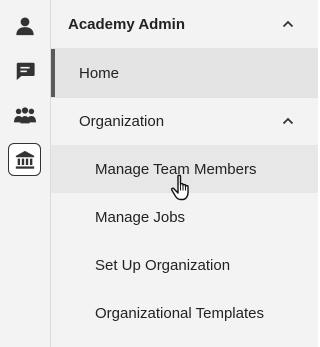 This screenshot has height=347, width=320. What do you see at coordinates (126, 24) in the screenshot?
I see `section-title: Academy Admin` at bounding box center [126, 24].